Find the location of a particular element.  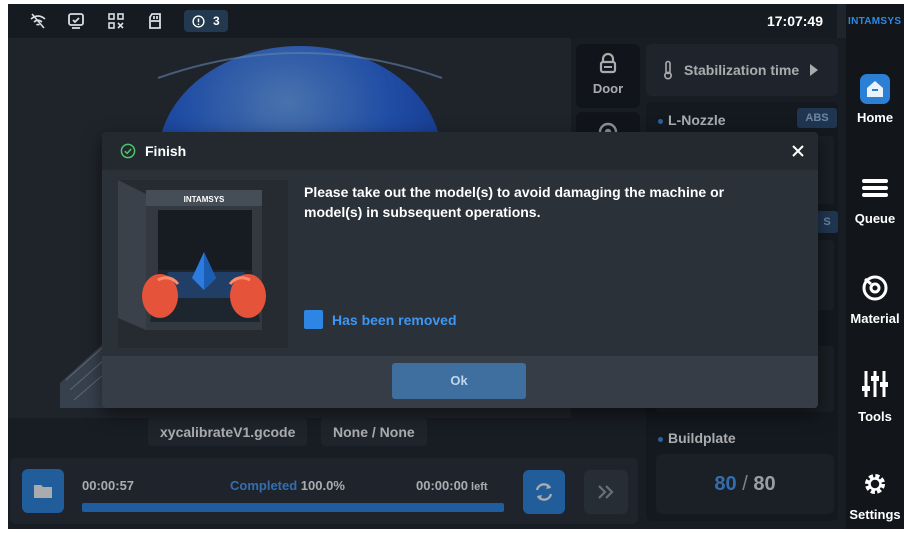

alert-count: 3 is located at coordinates (216, 21).